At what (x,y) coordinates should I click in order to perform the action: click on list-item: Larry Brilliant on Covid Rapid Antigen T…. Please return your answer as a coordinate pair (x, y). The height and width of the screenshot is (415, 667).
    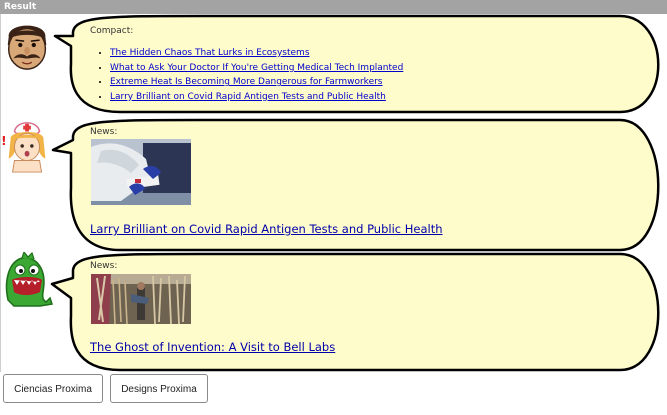
    Looking at the image, I should click on (256, 97).